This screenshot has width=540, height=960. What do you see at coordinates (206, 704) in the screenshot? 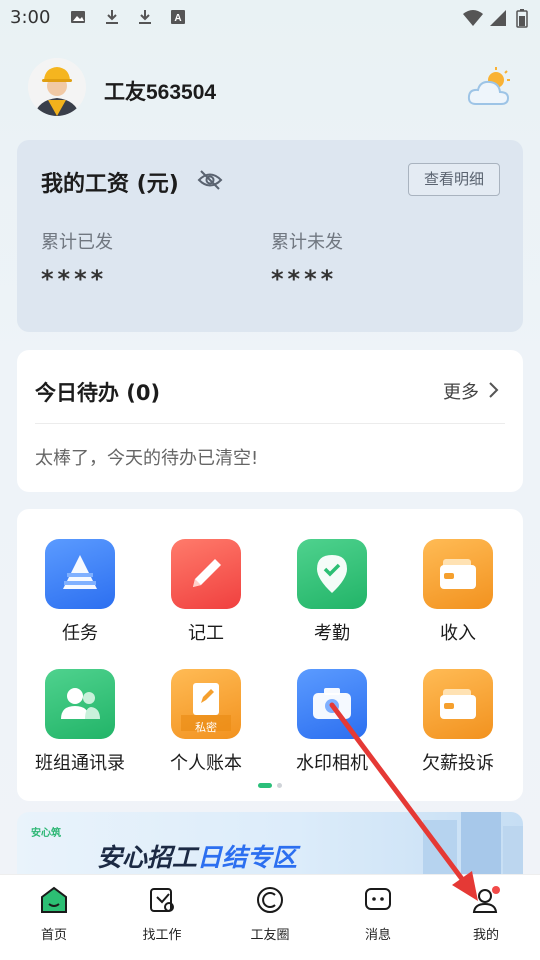
I see `ledger-icon: 私密` at bounding box center [206, 704].